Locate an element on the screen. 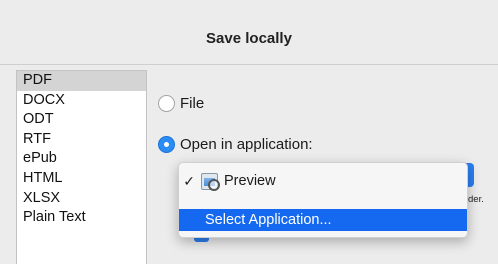 The image size is (498, 264). window-title: Save locally is located at coordinates (249, 38).